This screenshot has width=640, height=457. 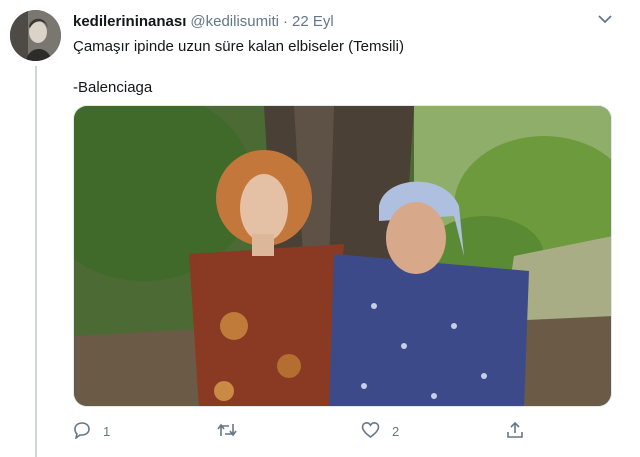 What do you see at coordinates (234, 21) in the screenshot?
I see `user-handle: @kedilisumiti` at bounding box center [234, 21].